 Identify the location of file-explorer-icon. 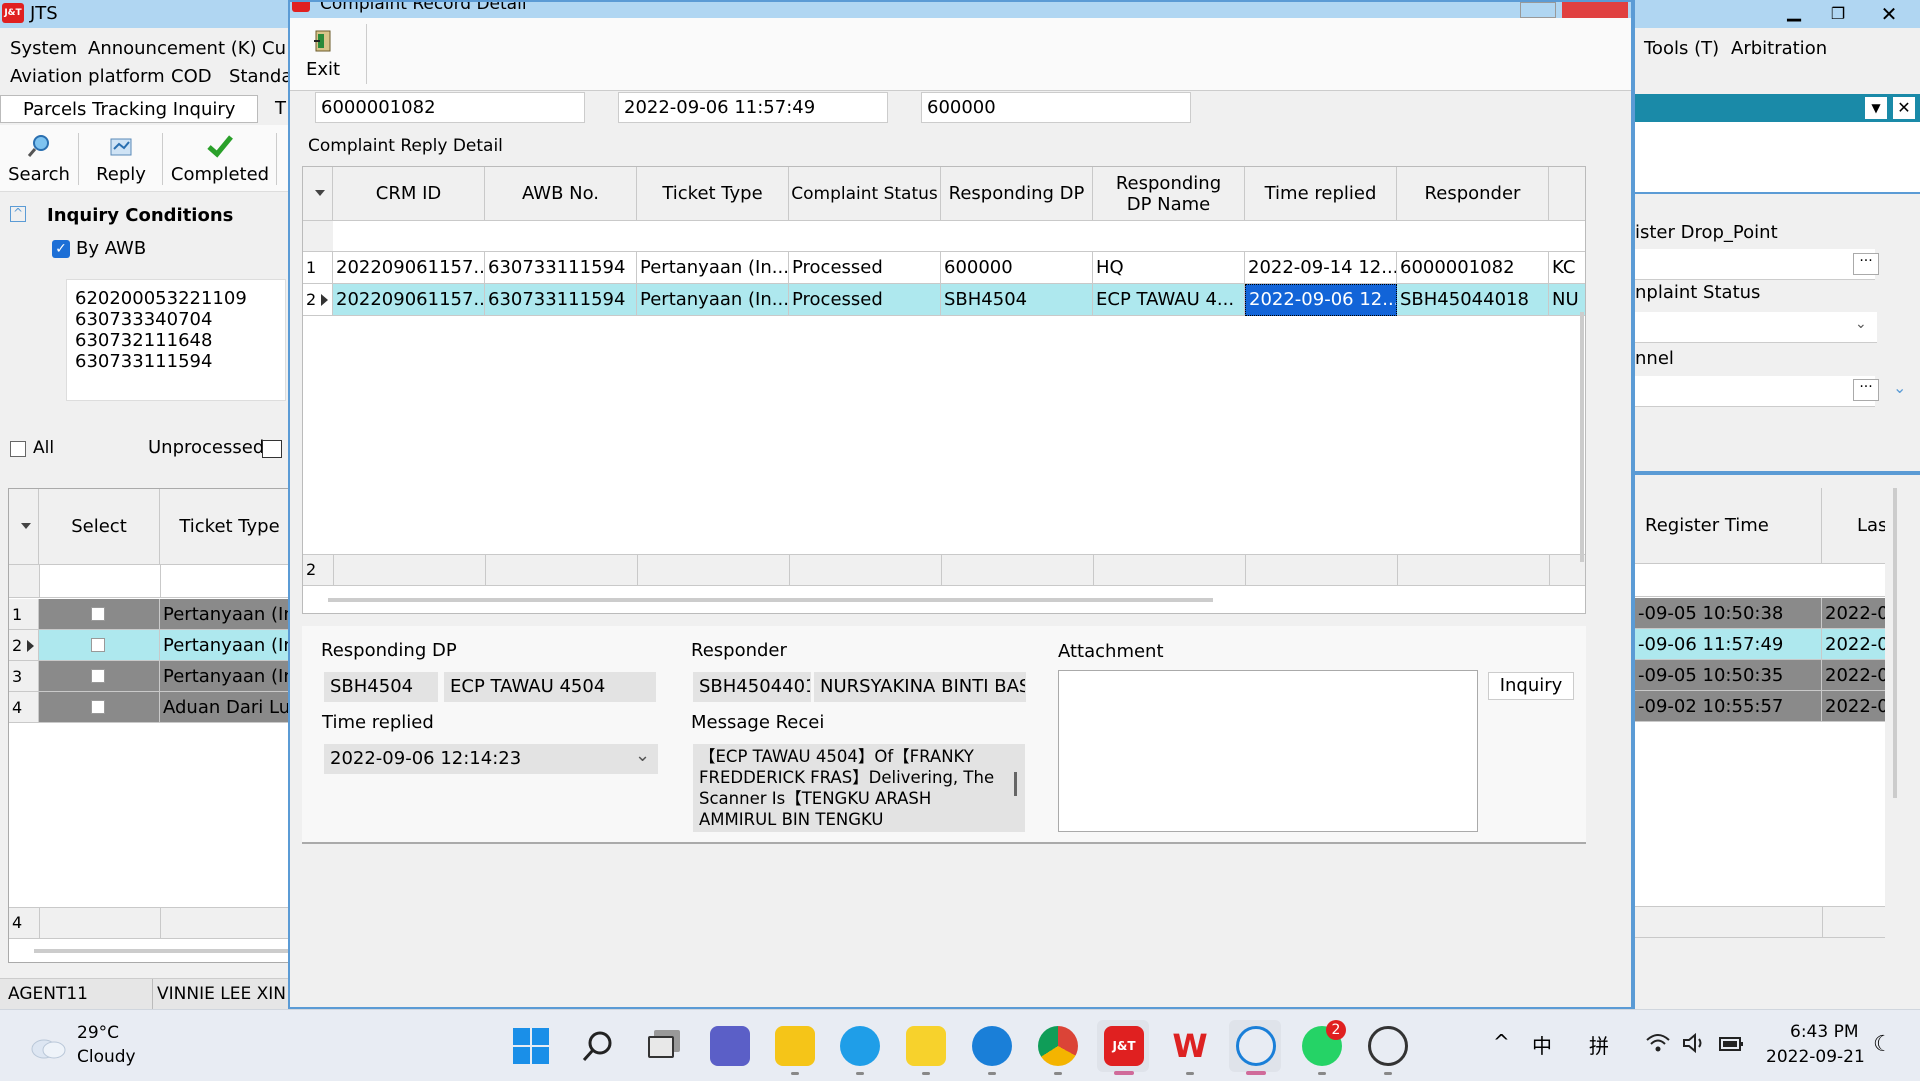
(795, 1046).